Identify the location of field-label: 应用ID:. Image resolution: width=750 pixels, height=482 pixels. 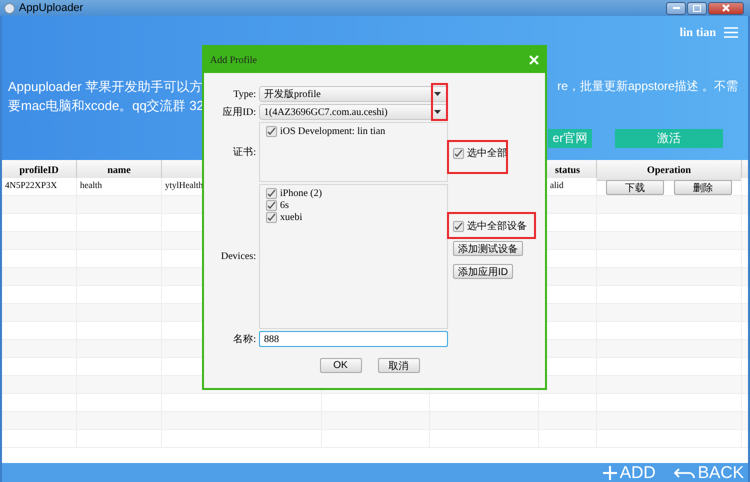
(239, 112).